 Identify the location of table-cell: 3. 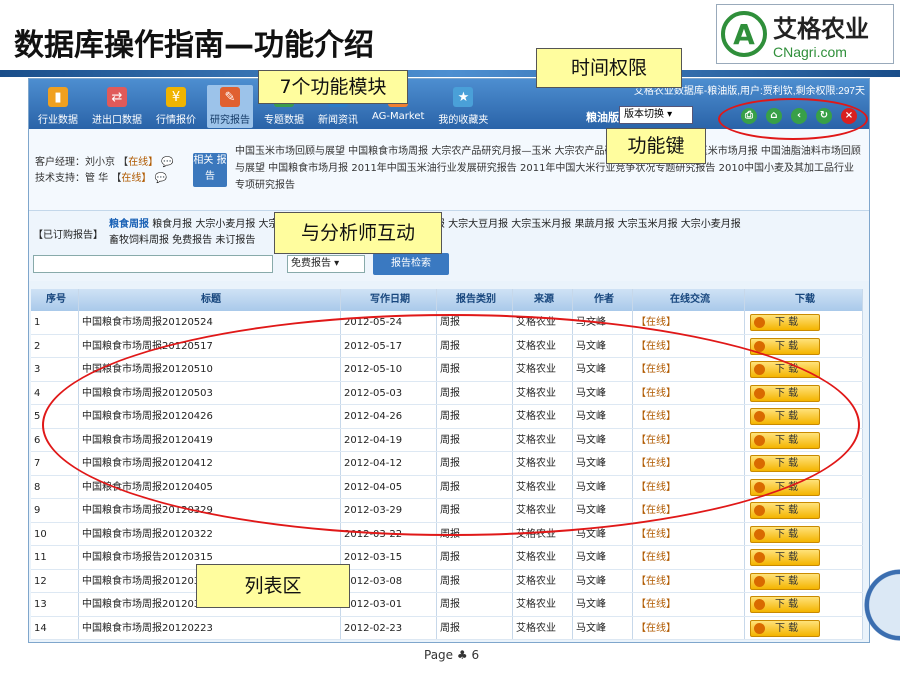
(55, 369).